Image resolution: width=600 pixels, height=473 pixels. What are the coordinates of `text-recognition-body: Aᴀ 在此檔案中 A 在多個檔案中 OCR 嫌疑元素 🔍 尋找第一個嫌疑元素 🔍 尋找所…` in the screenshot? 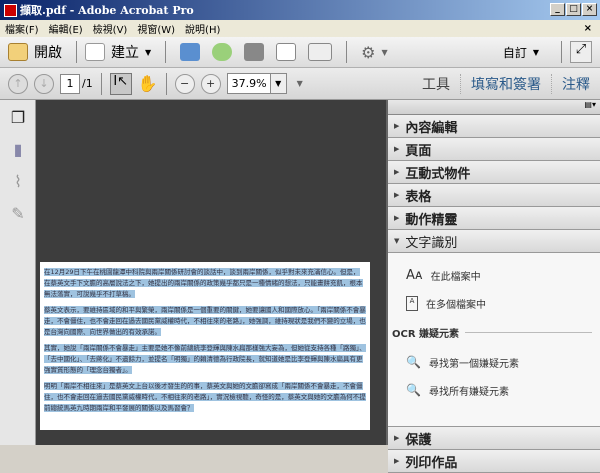 It's located at (494, 340).